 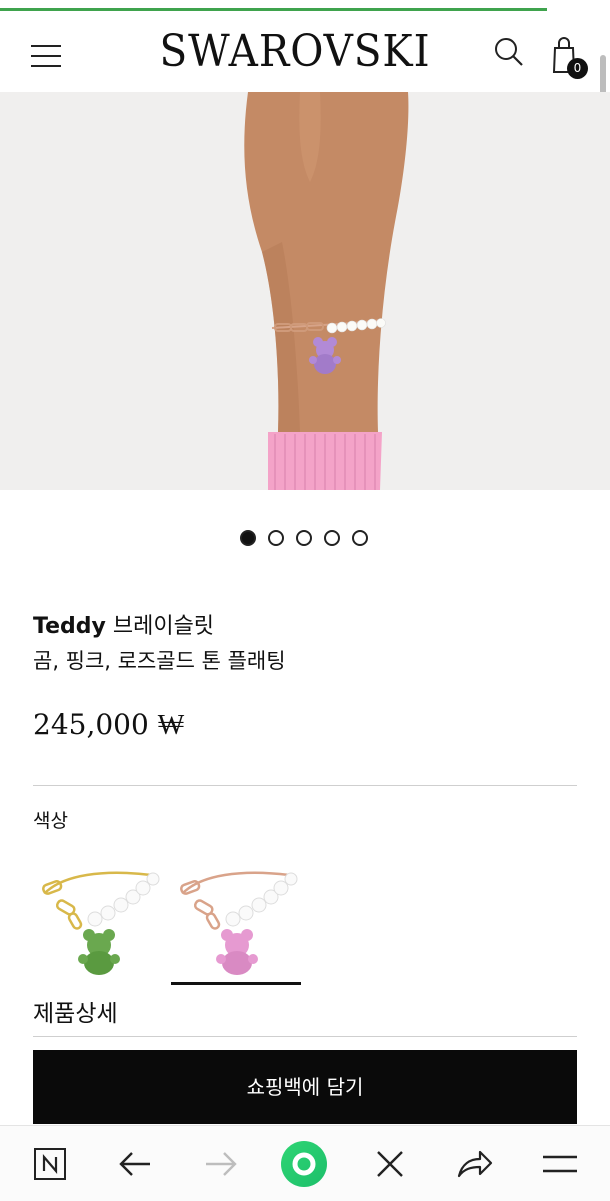 What do you see at coordinates (69, 626) in the screenshot?
I see `product-name-bold: Teddy` at bounding box center [69, 626].